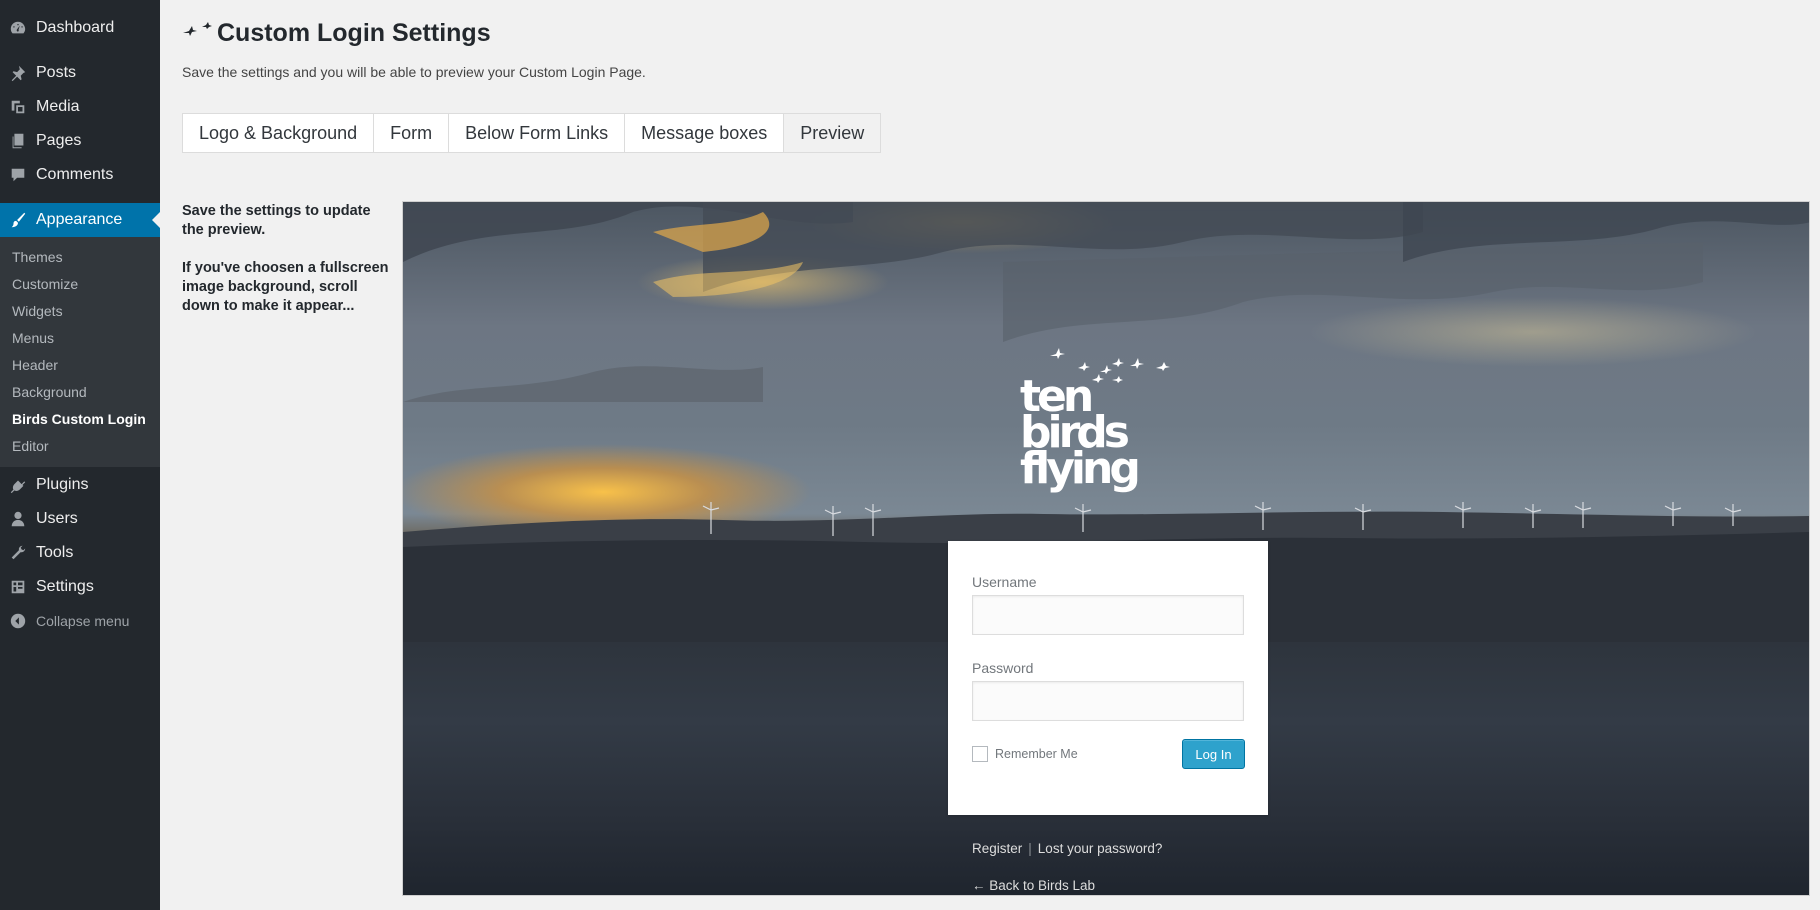  I want to click on sidebar-item-label: Appearance, so click(79, 219).